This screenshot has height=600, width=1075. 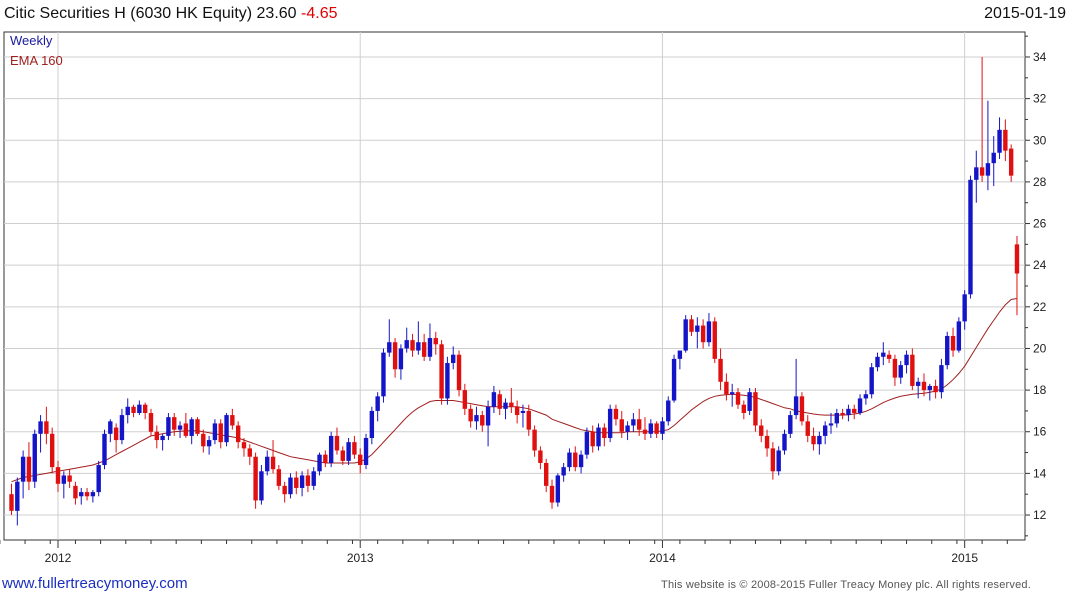 What do you see at coordinates (319, 13) in the screenshot?
I see `price-change: -4.65` at bounding box center [319, 13].